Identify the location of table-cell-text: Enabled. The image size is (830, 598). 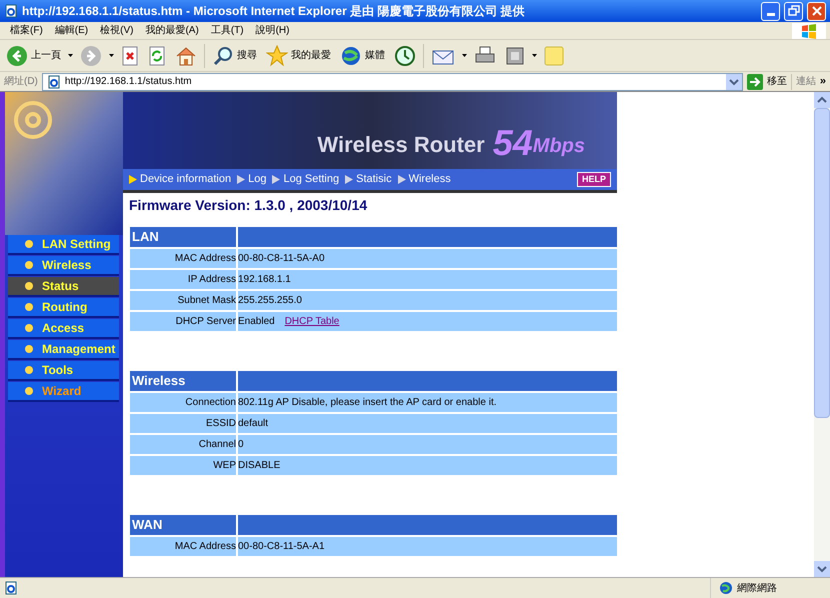
(256, 322).